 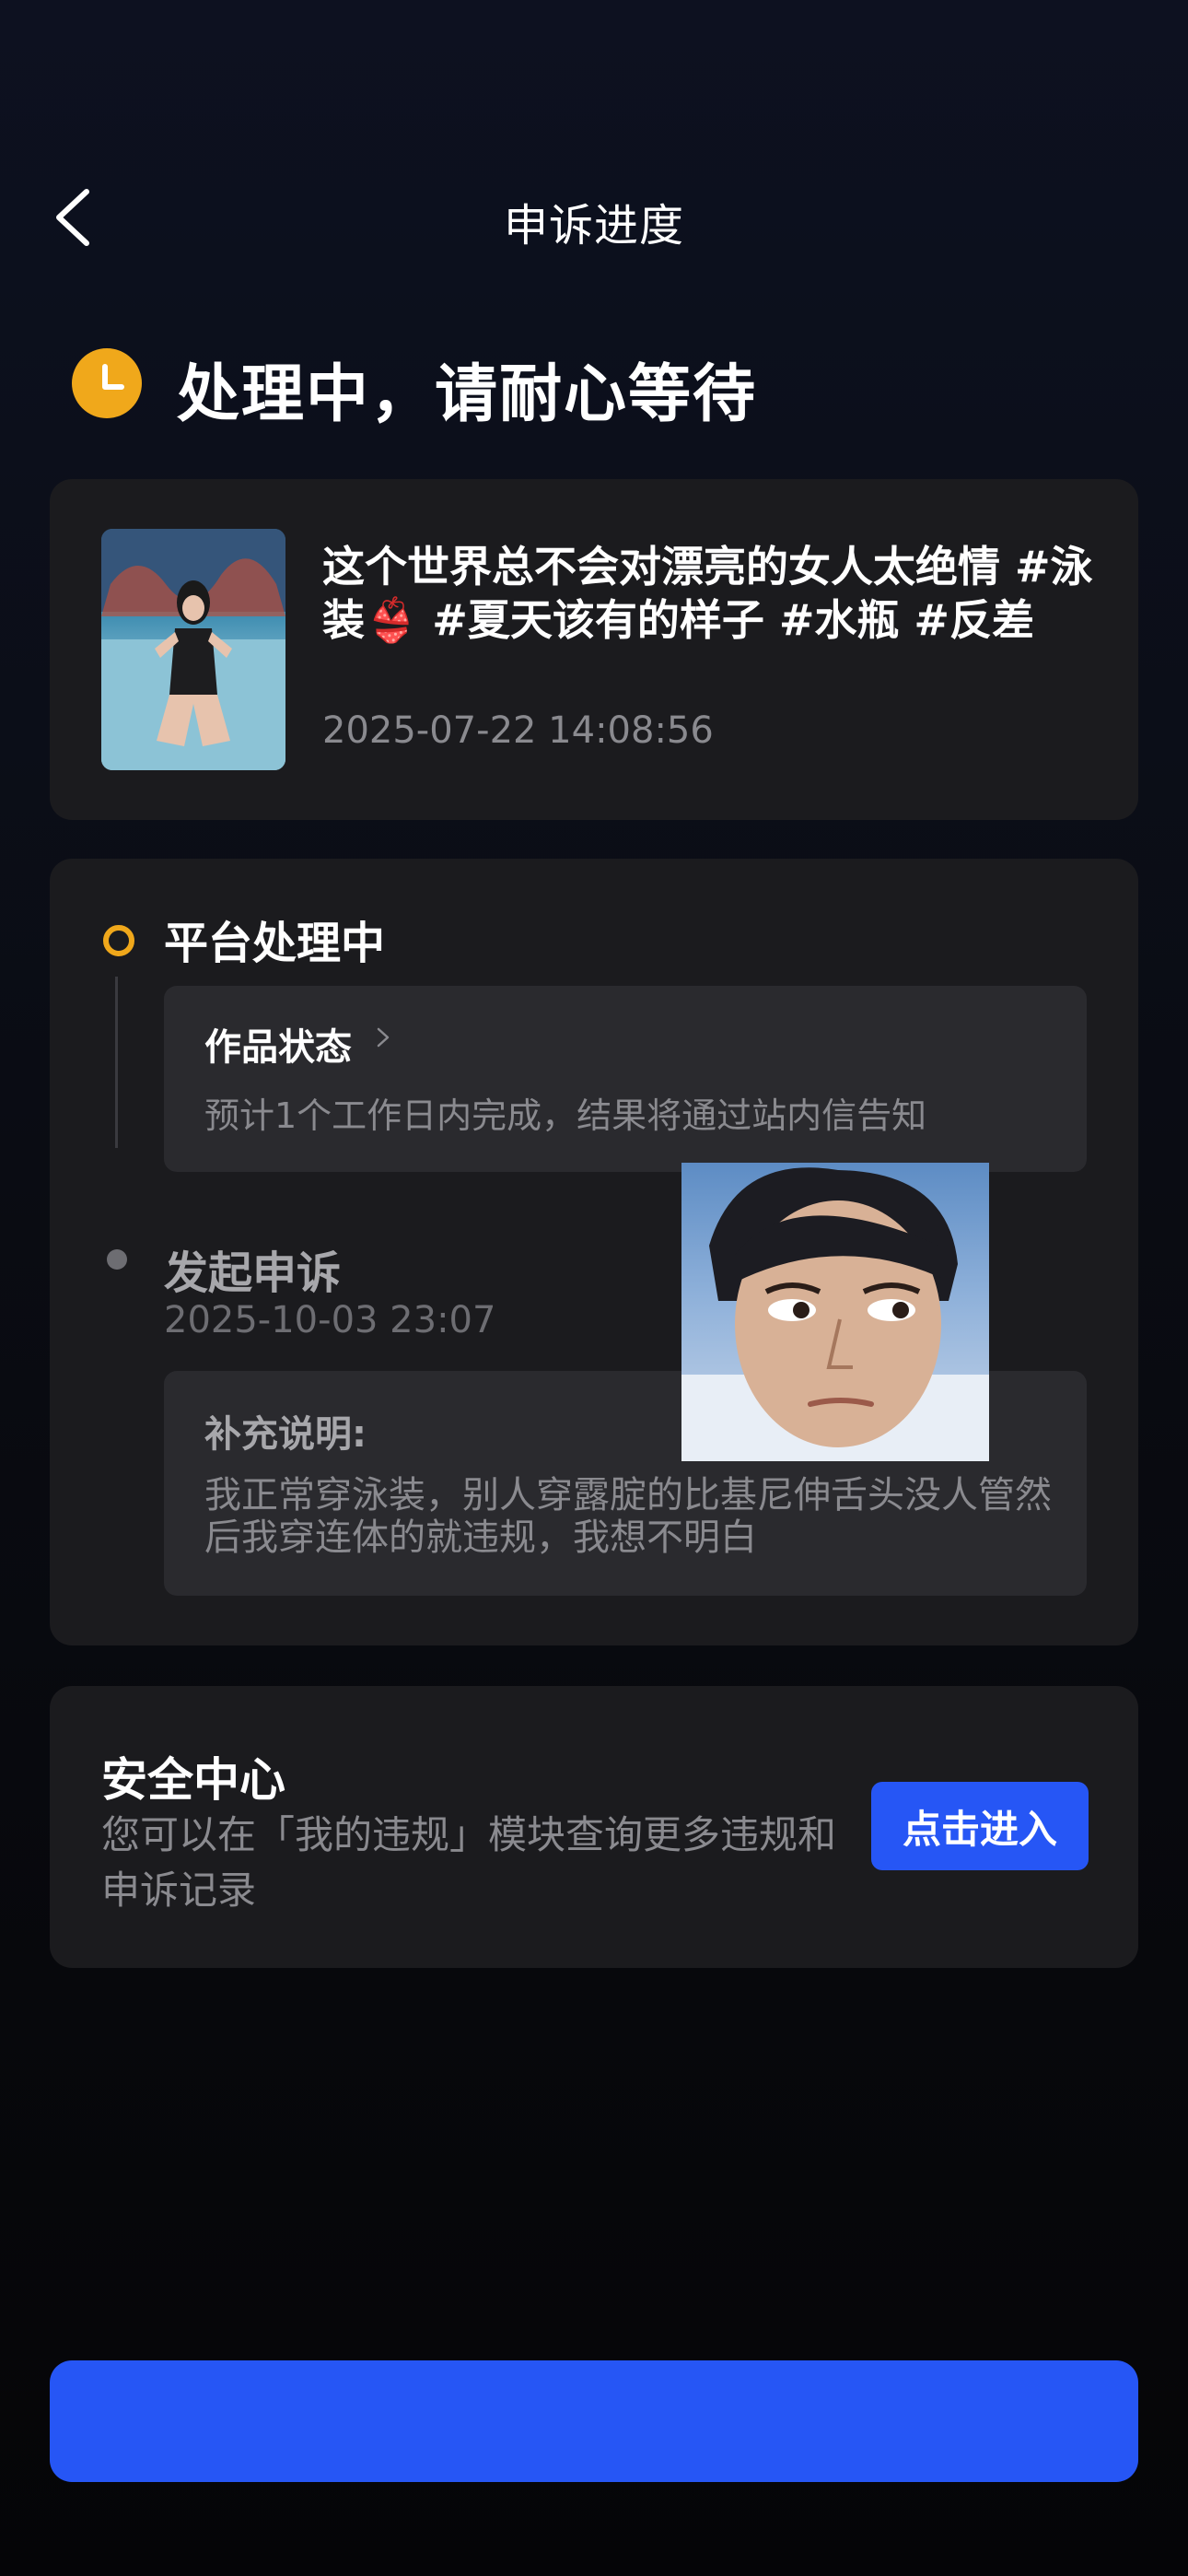 What do you see at coordinates (594, 2421) in the screenshot?
I see `bottom-action-button` at bounding box center [594, 2421].